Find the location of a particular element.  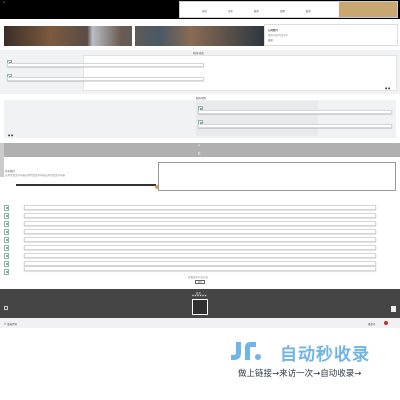

nav-item-contact: 联系 is located at coordinates (308, 11).